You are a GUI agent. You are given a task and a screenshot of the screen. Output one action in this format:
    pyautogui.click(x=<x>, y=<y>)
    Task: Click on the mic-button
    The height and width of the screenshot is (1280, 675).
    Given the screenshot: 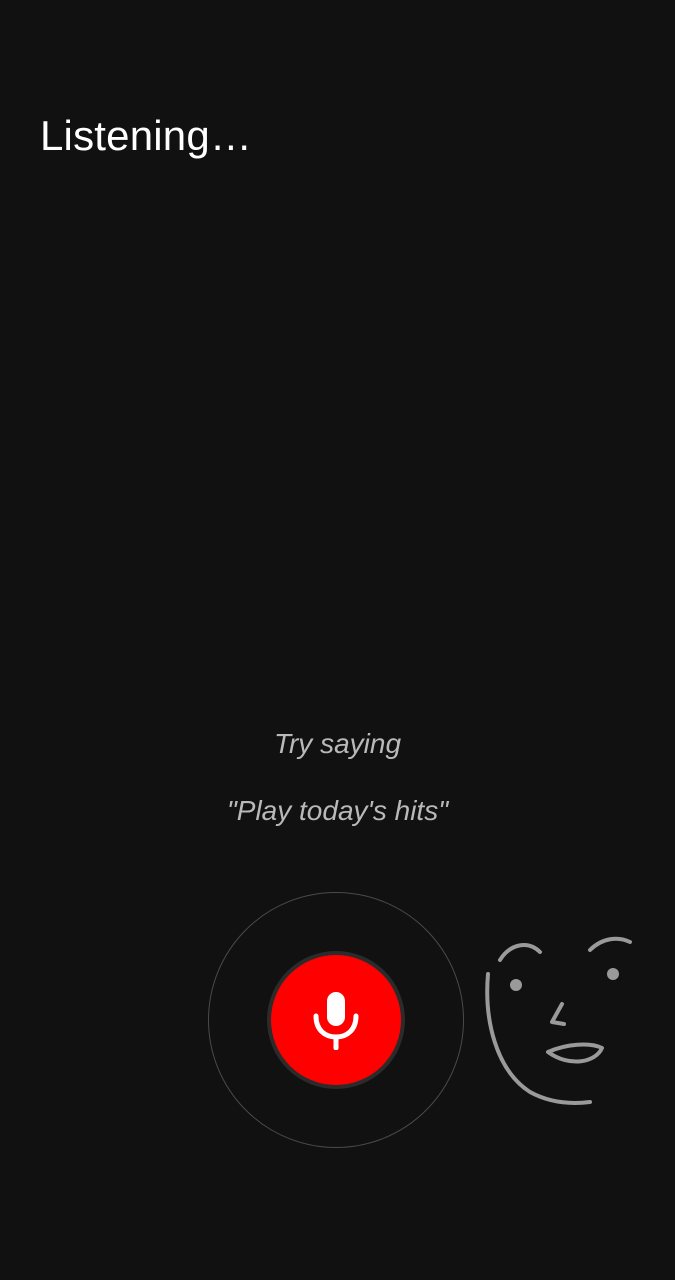 What is the action you would take?
    pyautogui.click(x=336, y=1020)
    